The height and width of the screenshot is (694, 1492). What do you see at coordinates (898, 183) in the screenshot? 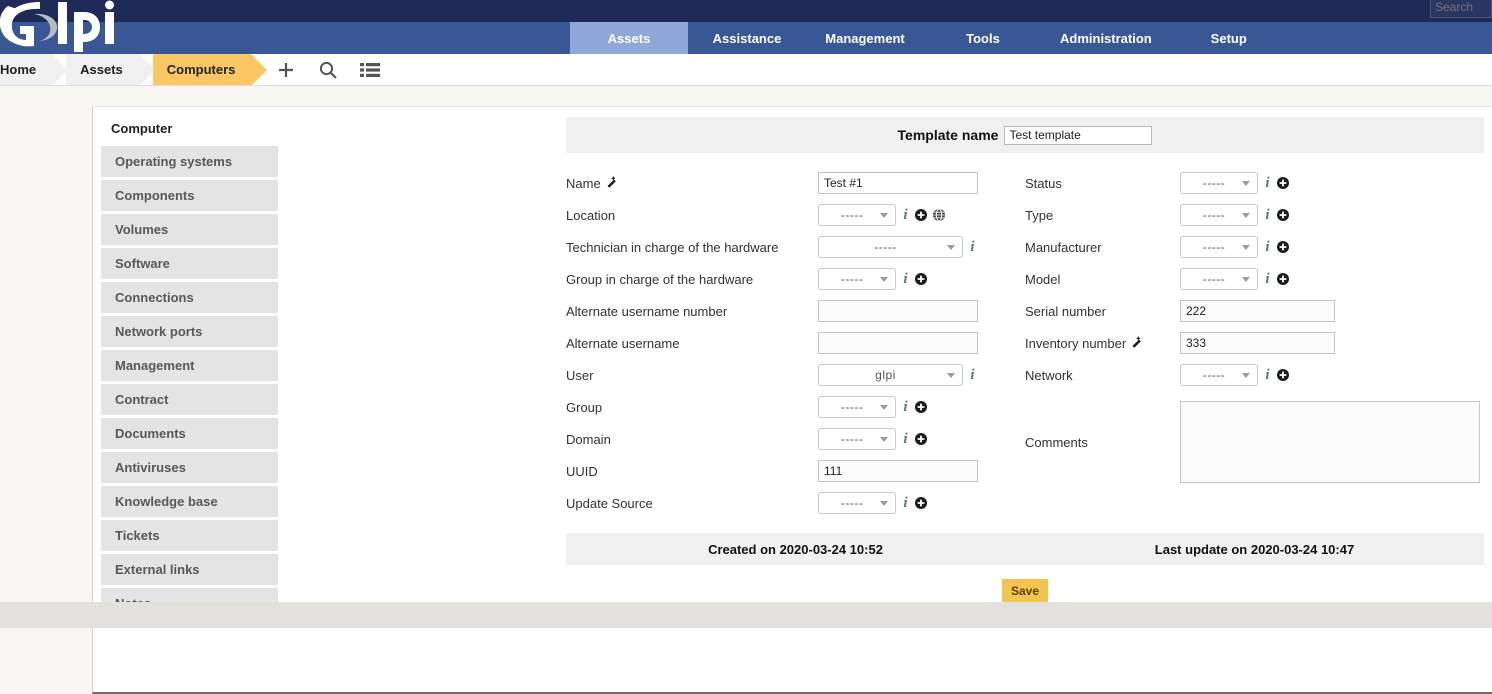
I see `name-input` at bounding box center [898, 183].